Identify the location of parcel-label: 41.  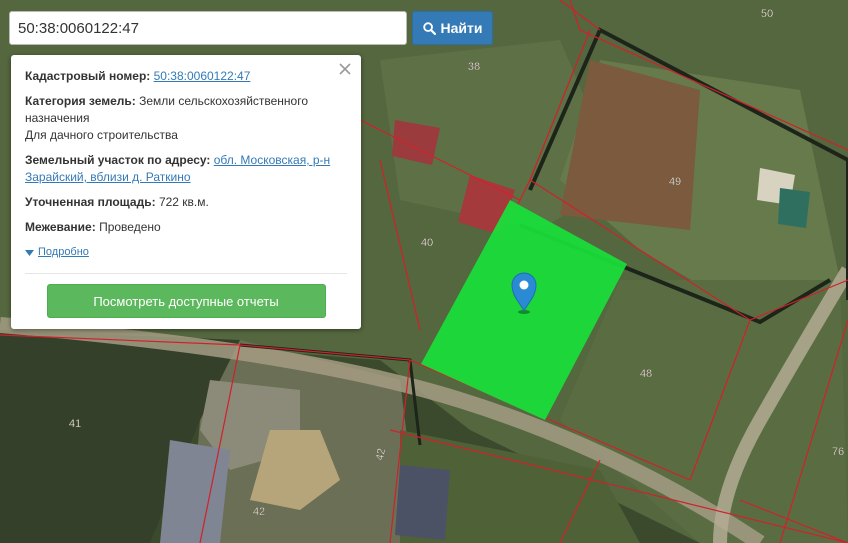
(75, 424).